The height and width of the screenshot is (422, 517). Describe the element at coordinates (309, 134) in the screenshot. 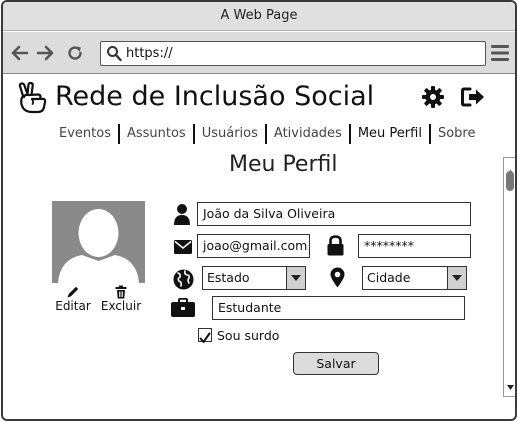

I see `nav-item-atividades: Atividades` at that location.